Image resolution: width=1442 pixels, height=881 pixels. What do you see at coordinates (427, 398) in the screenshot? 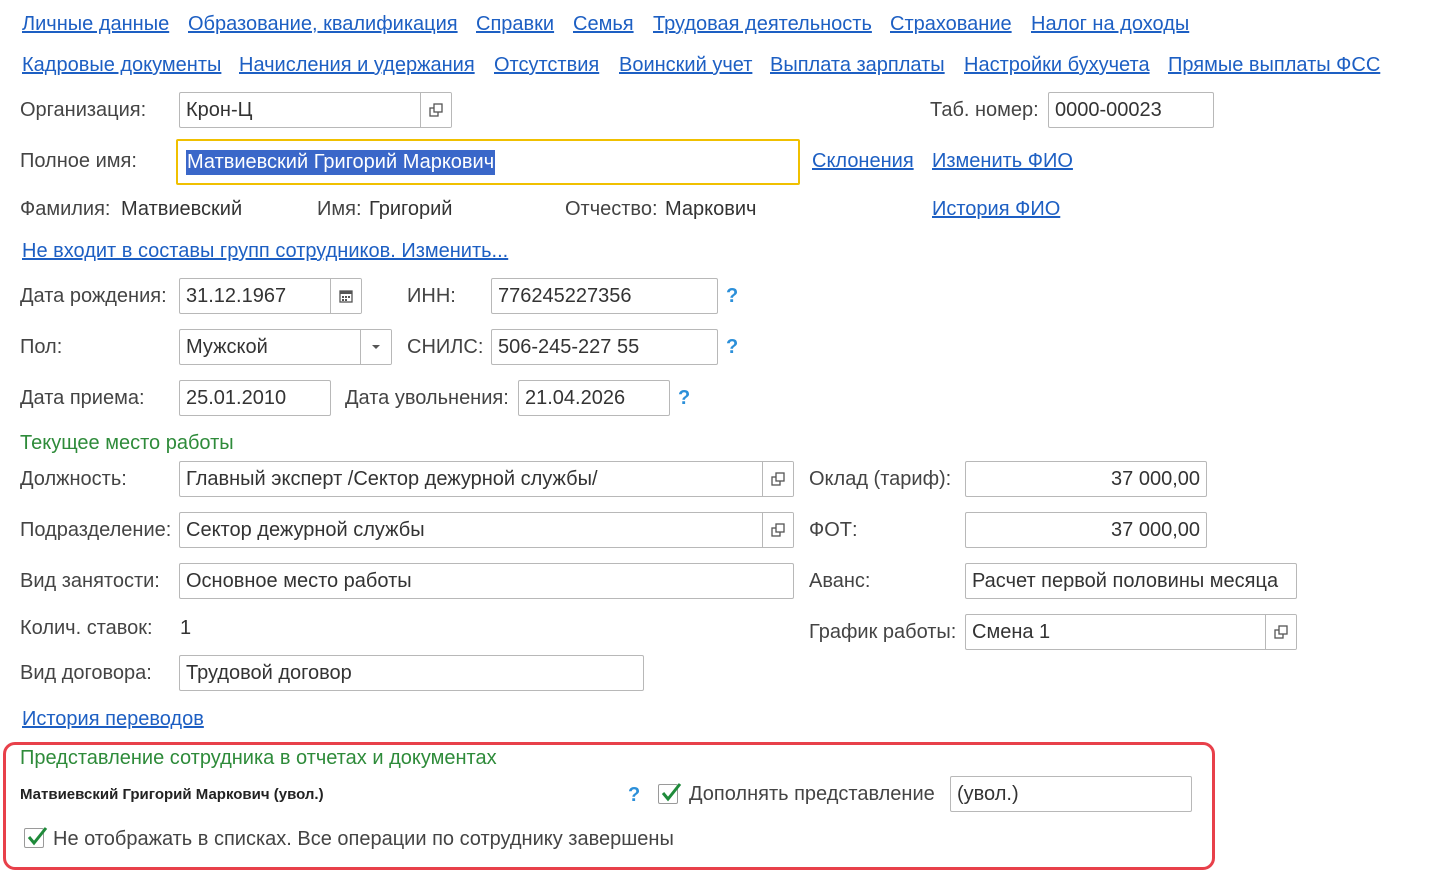
I see `dismissal-date-label: Дата увольнения:` at bounding box center [427, 398].